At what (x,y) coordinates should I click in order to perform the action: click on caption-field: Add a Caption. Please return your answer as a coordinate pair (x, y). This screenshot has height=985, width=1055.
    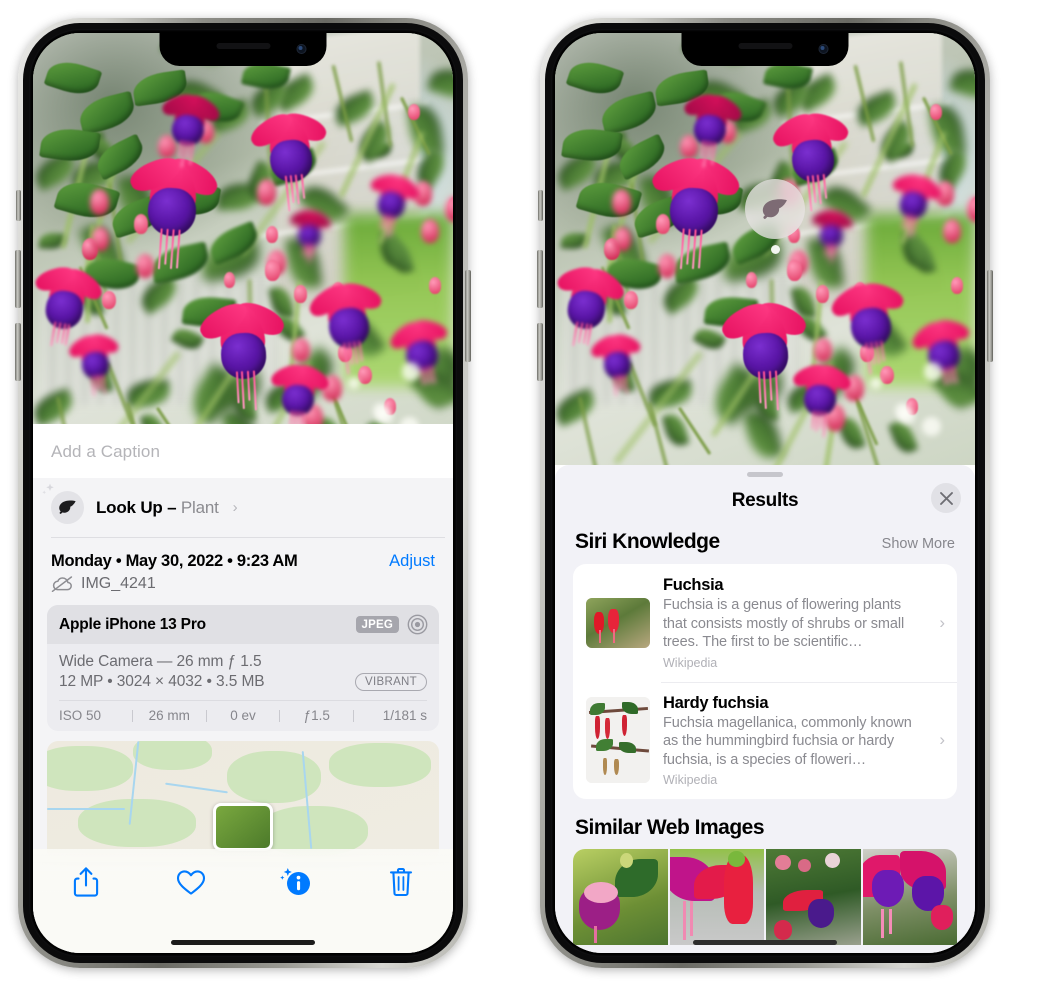
    Looking at the image, I should click on (243, 451).